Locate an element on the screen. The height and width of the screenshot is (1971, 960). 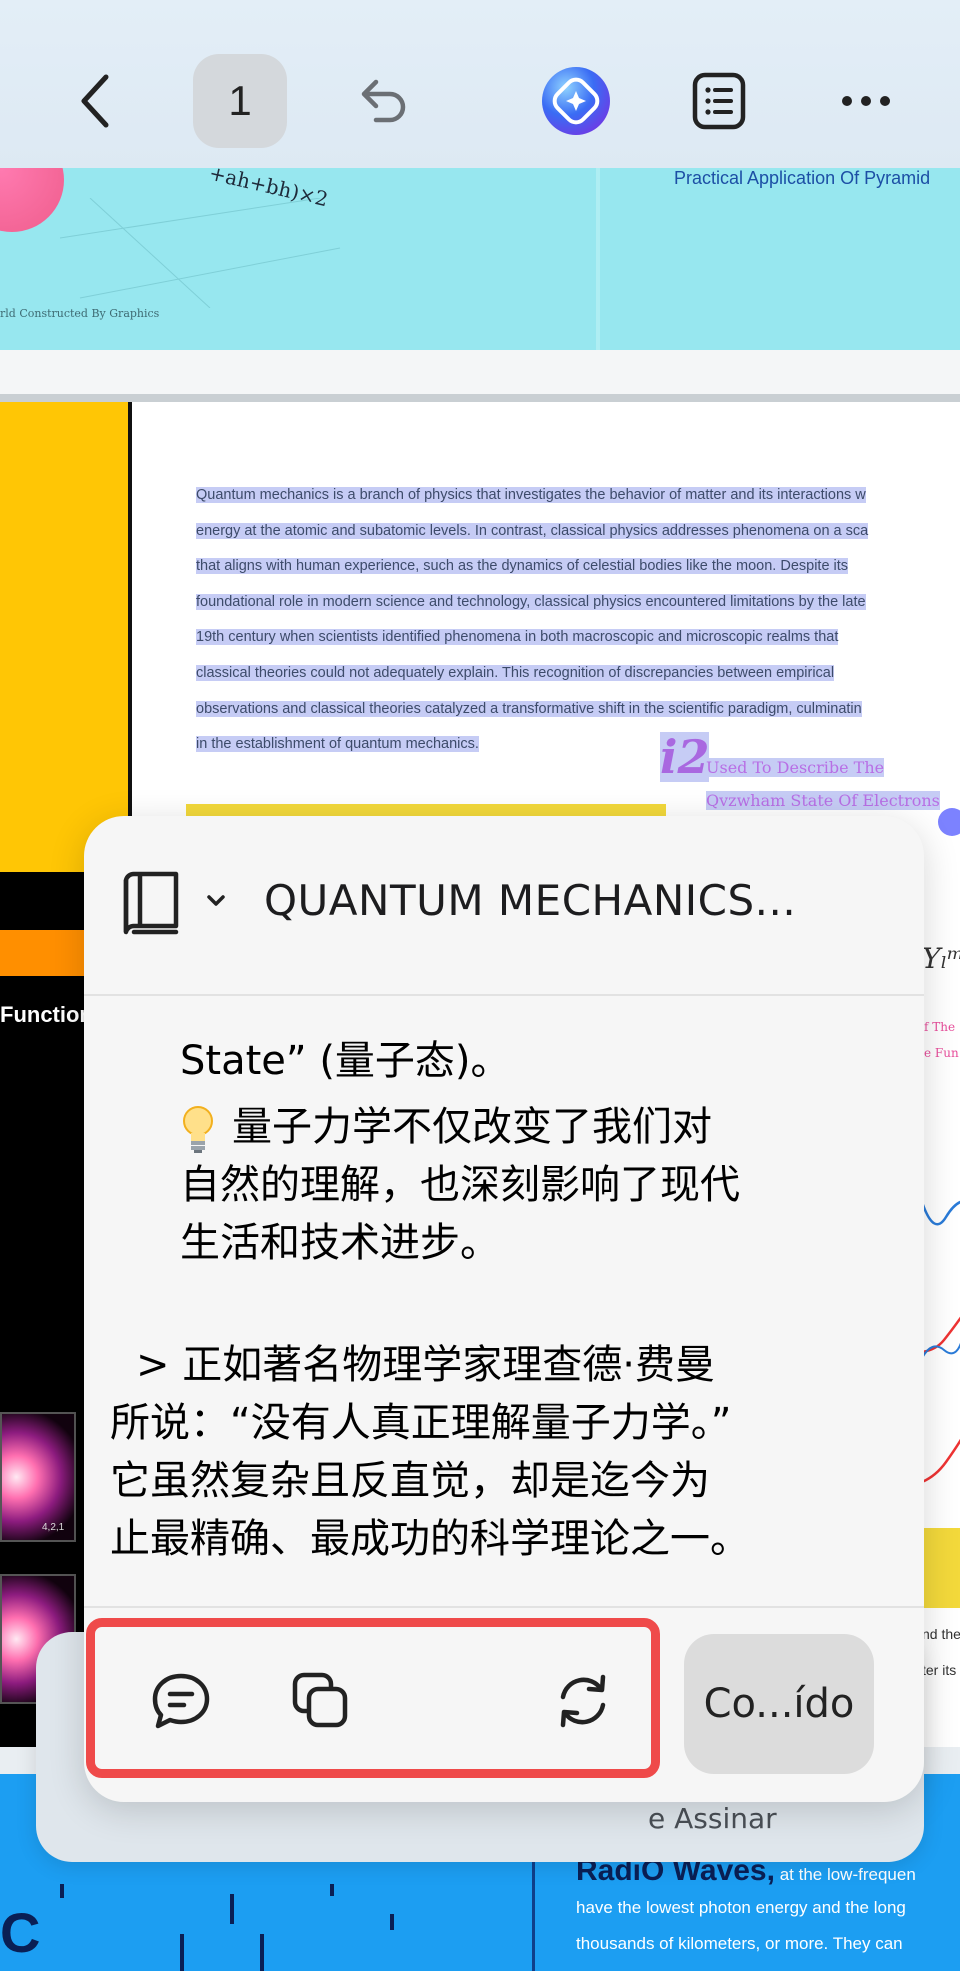
i2-description: Used To Describe The is located at coordinates (795, 767).